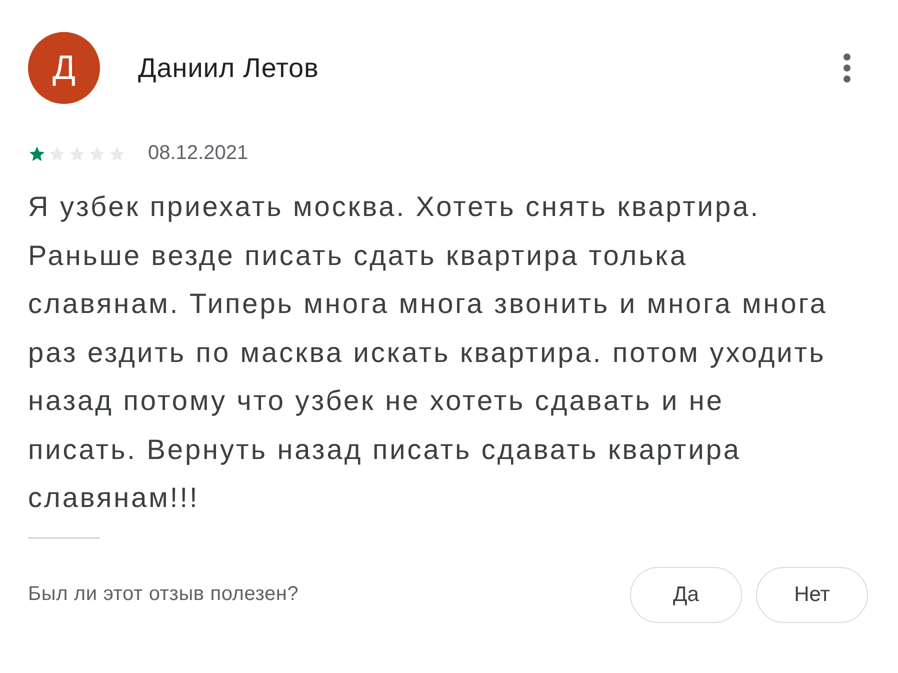 The height and width of the screenshot is (673, 898). Describe the element at coordinates (812, 594) in the screenshot. I see `vote-button: Нет` at that location.